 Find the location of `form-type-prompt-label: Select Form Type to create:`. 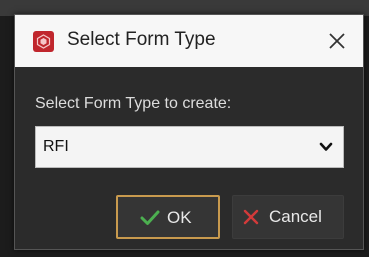

form-type-prompt-label: Select Form Type to create: is located at coordinates (133, 103).